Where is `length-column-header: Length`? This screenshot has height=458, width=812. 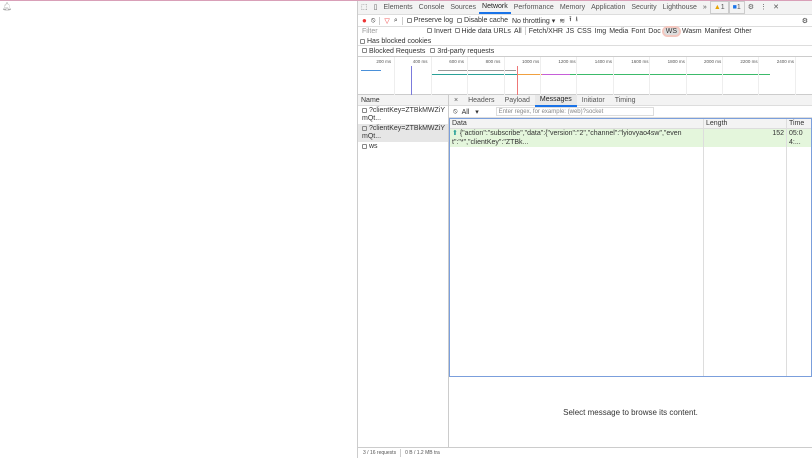 length-column-header: Length is located at coordinates (745, 123).